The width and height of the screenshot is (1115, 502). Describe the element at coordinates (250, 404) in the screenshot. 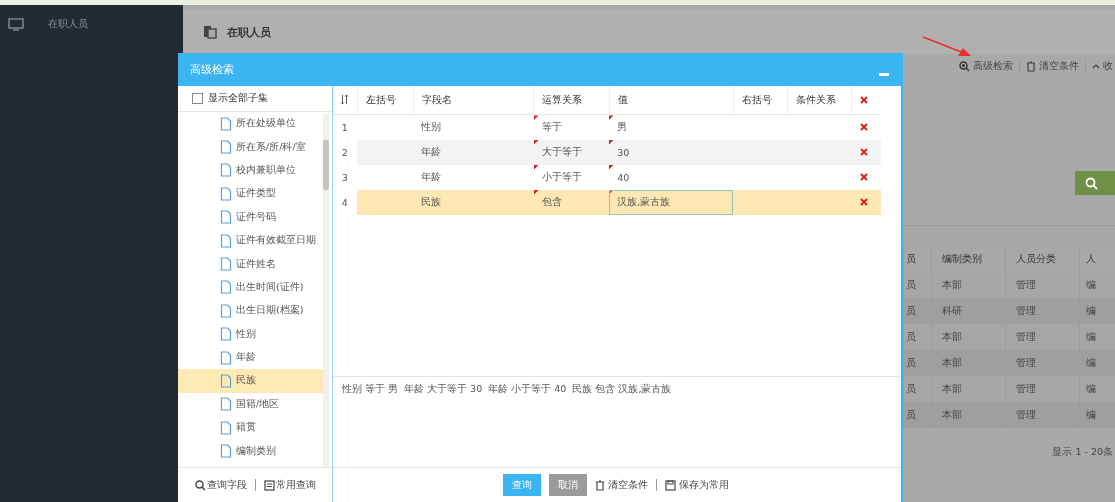

I see `field-item: 国籍/地区` at that location.